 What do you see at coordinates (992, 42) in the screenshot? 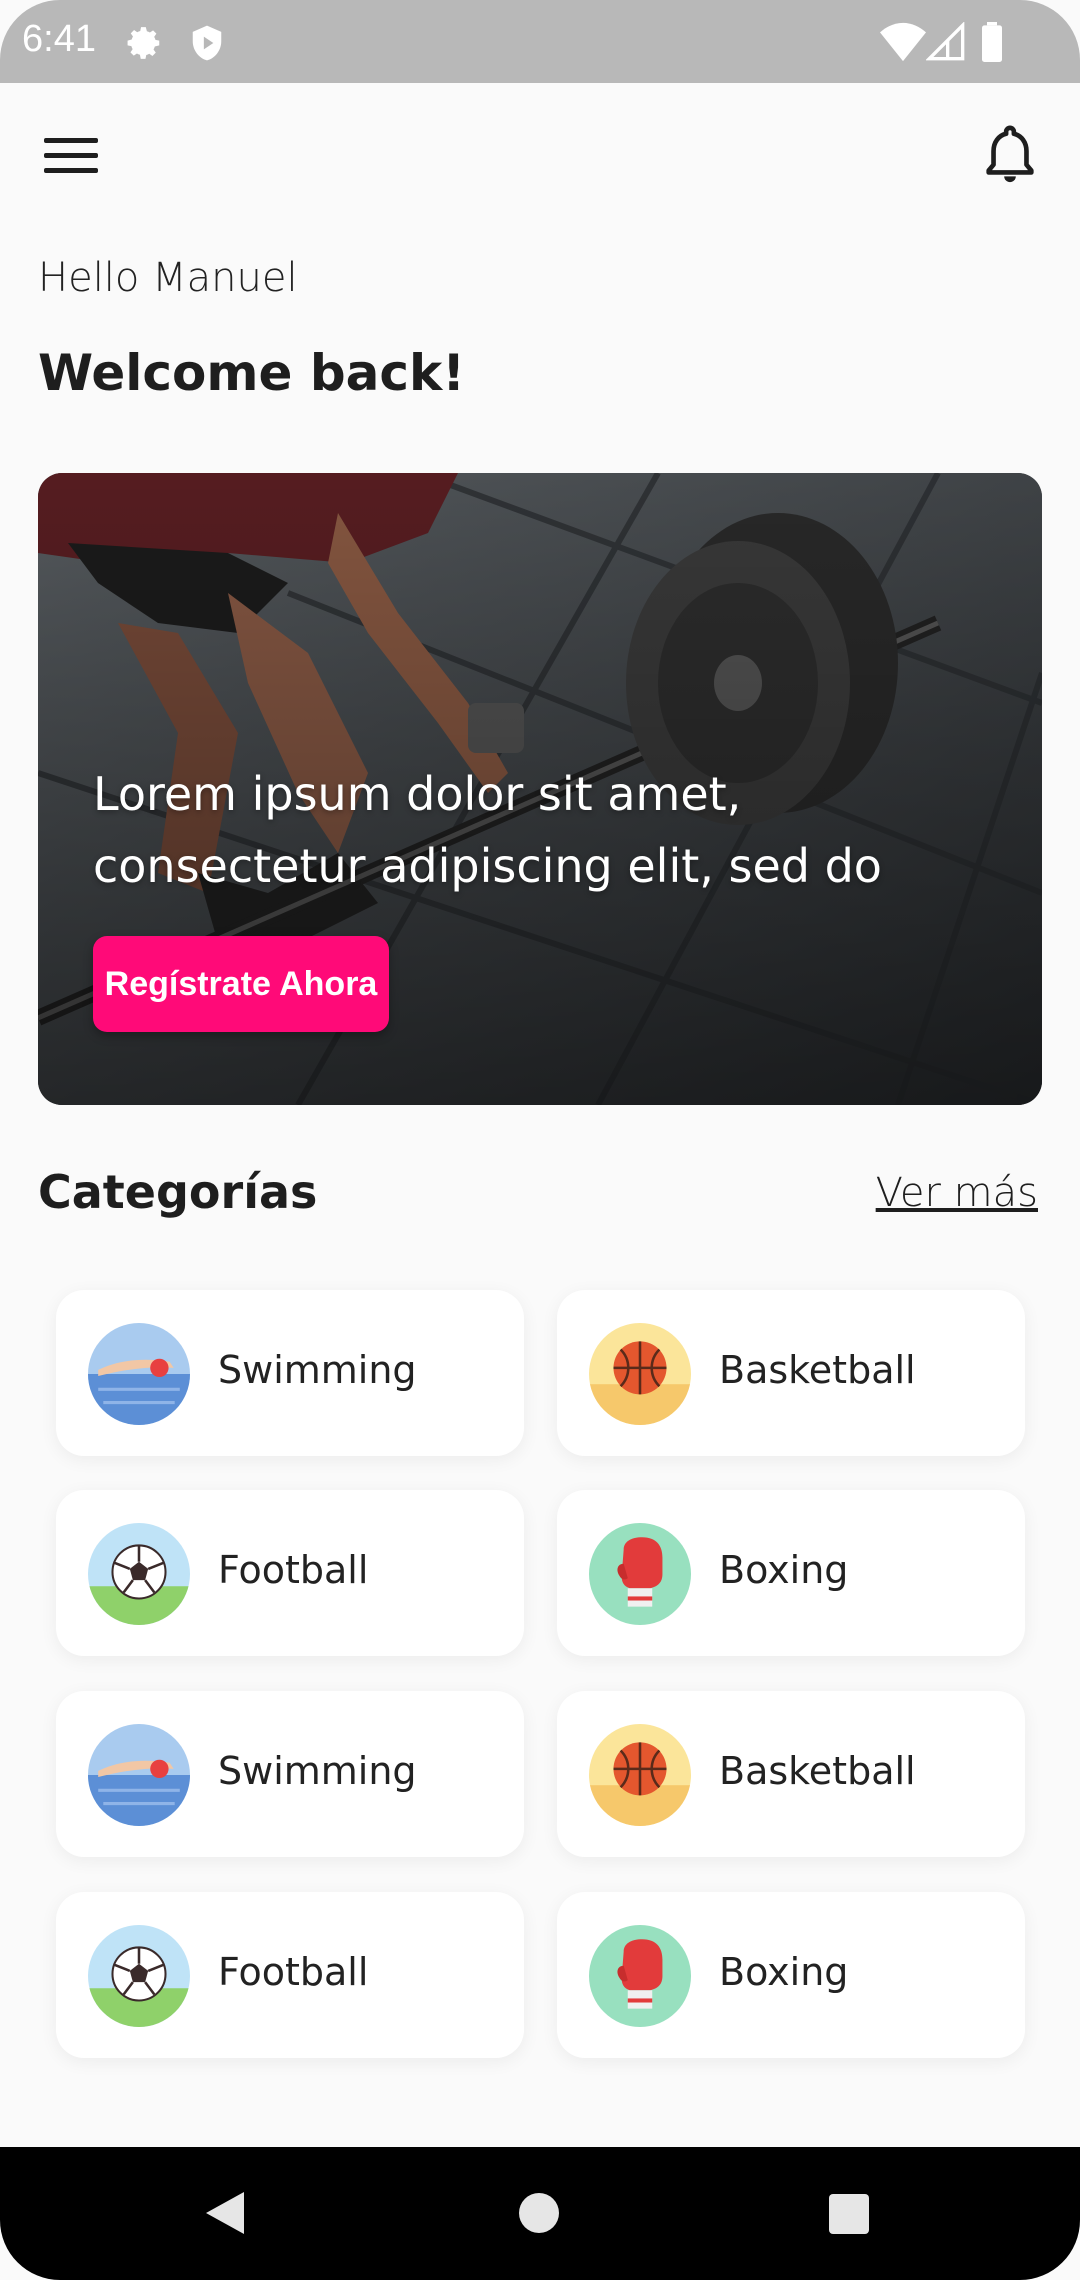
I see `battery-icon` at bounding box center [992, 42].